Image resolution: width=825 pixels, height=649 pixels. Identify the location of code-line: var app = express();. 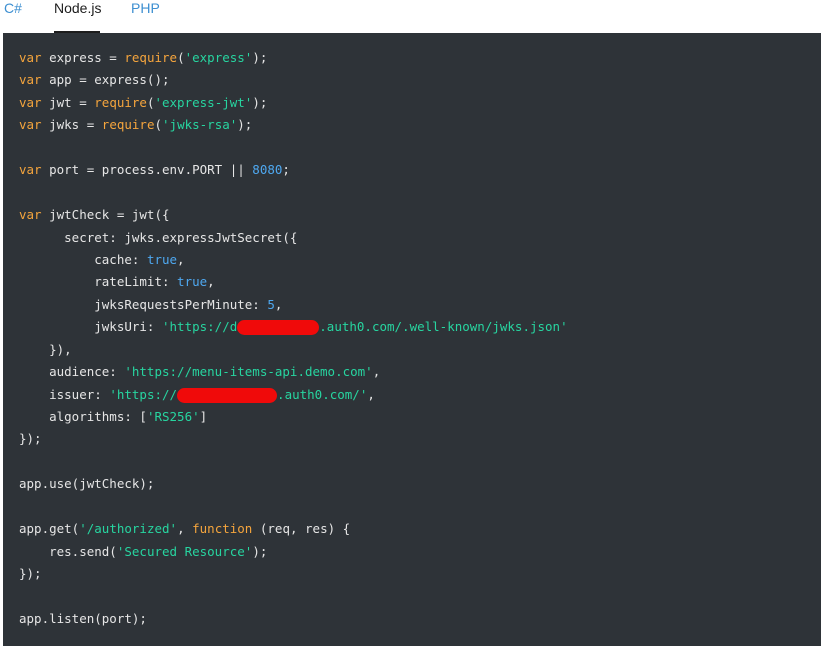
(94, 80).